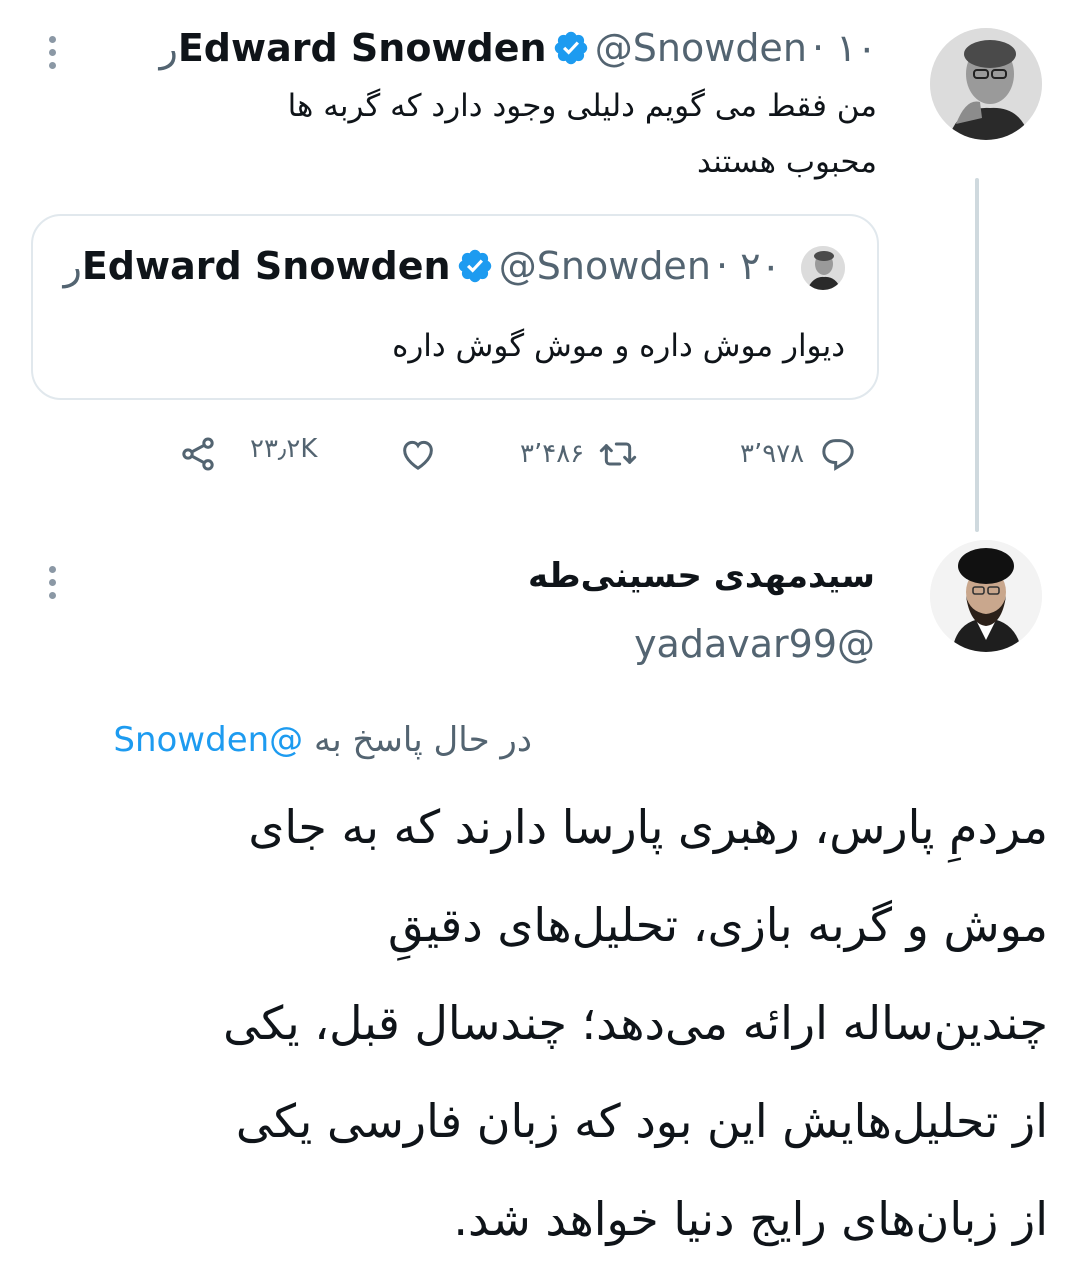  I want to click on like-icon, so click(418, 455).